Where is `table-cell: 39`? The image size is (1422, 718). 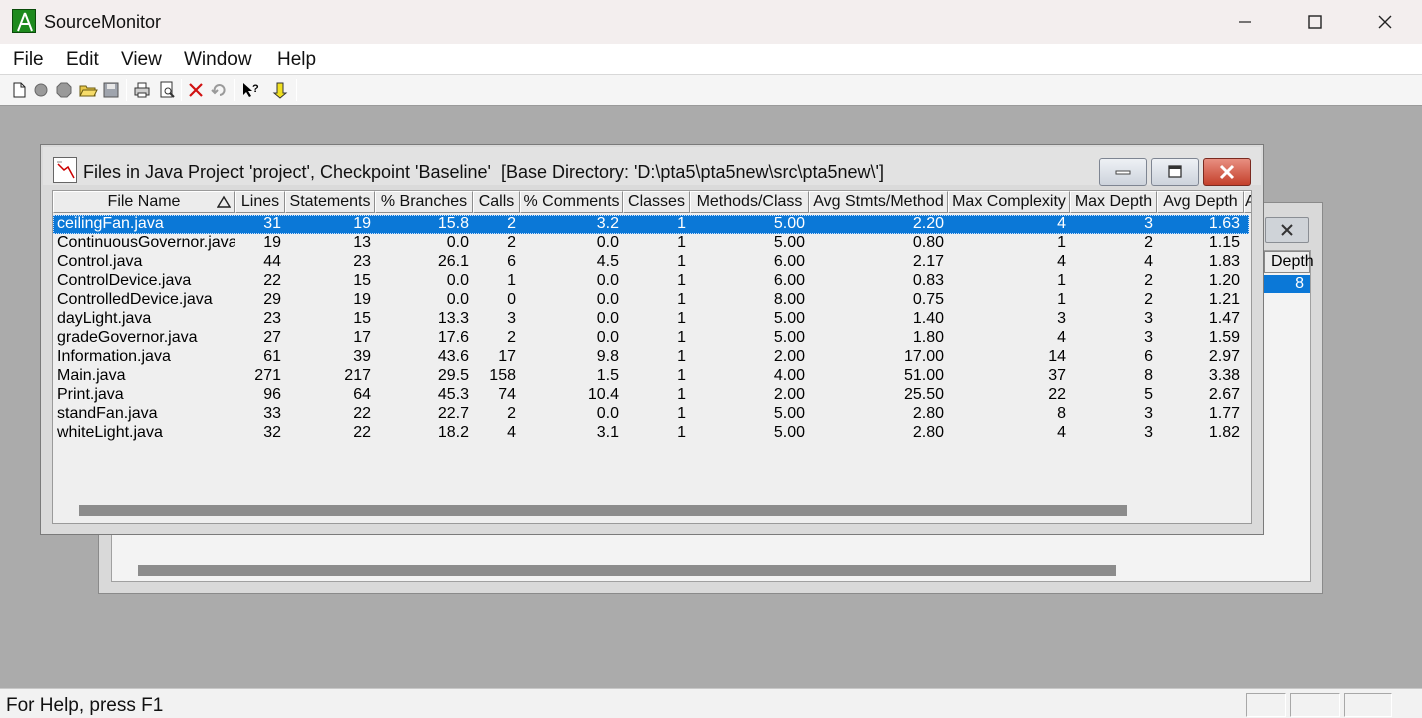
table-cell: 39 is located at coordinates (362, 356).